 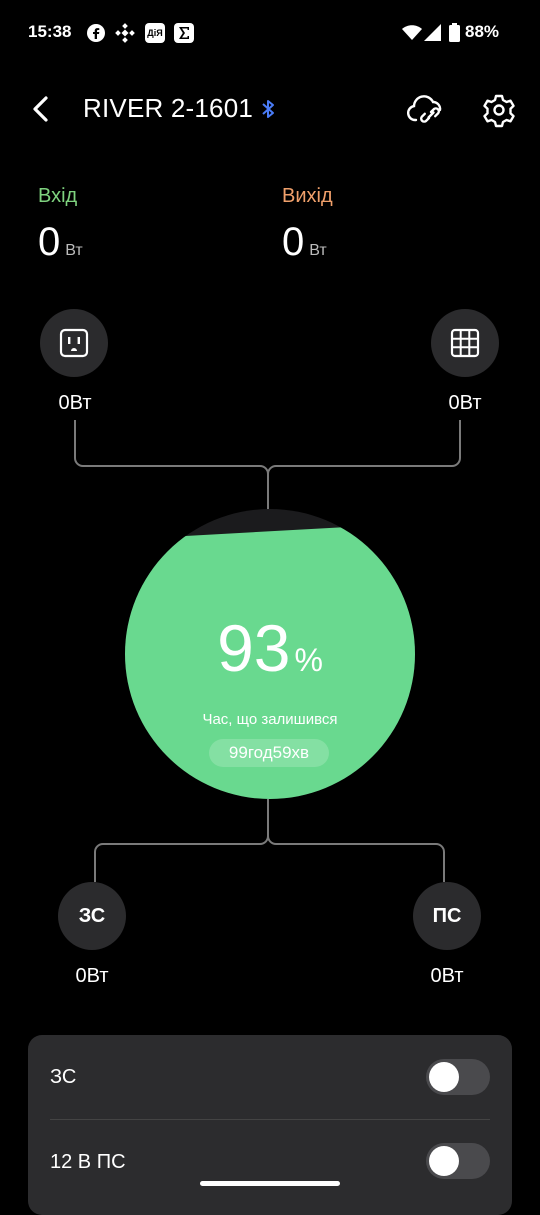 What do you see at coordinates (50, 31) in the screenshot?
I see `status-time: 15:38` at bounding box center [50, 31].